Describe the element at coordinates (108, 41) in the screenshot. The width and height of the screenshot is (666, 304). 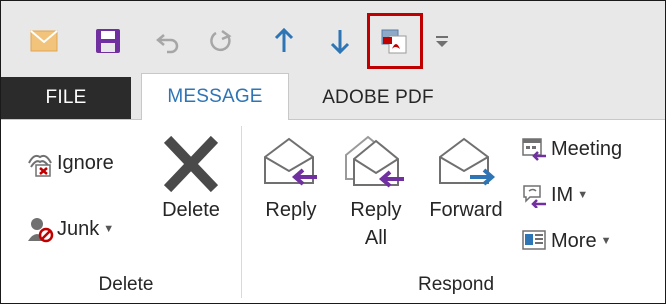
I see `save-icon` at that location.